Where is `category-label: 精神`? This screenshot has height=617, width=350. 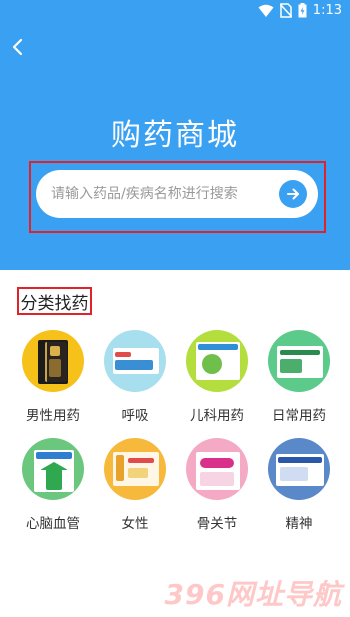 category-label: 精神 is located at coordinates (299, 524).